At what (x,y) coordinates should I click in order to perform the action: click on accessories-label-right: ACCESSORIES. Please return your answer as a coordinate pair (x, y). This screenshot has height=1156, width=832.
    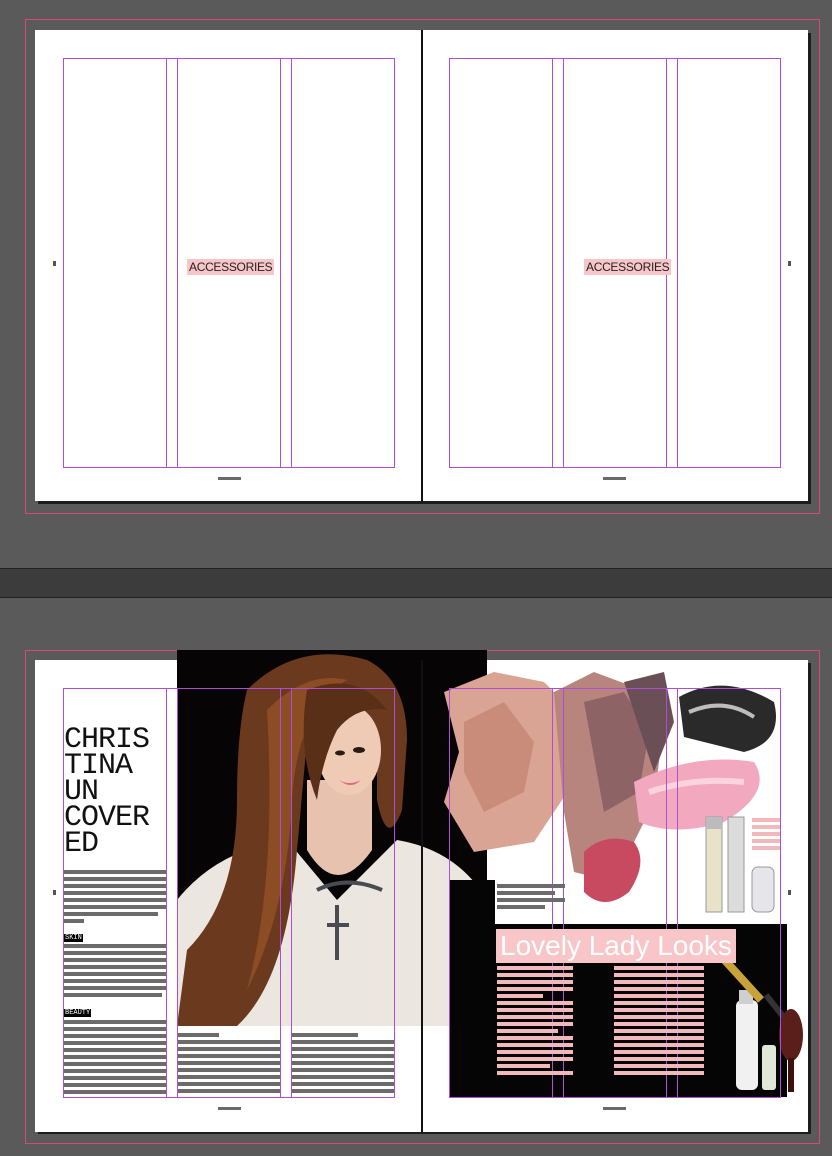
    Looking at the image, I should click on (628, 267).